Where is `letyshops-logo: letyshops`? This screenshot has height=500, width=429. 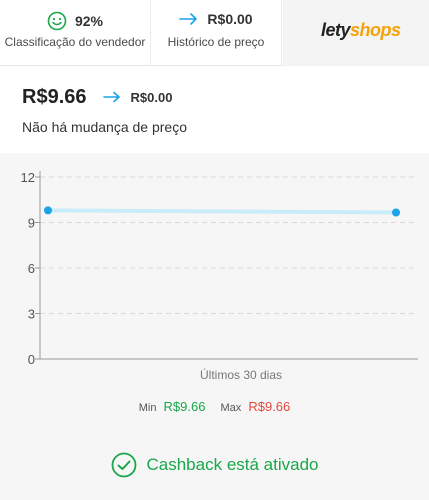
letyshops-logo: letyshops is located at coordinates (361, 30).